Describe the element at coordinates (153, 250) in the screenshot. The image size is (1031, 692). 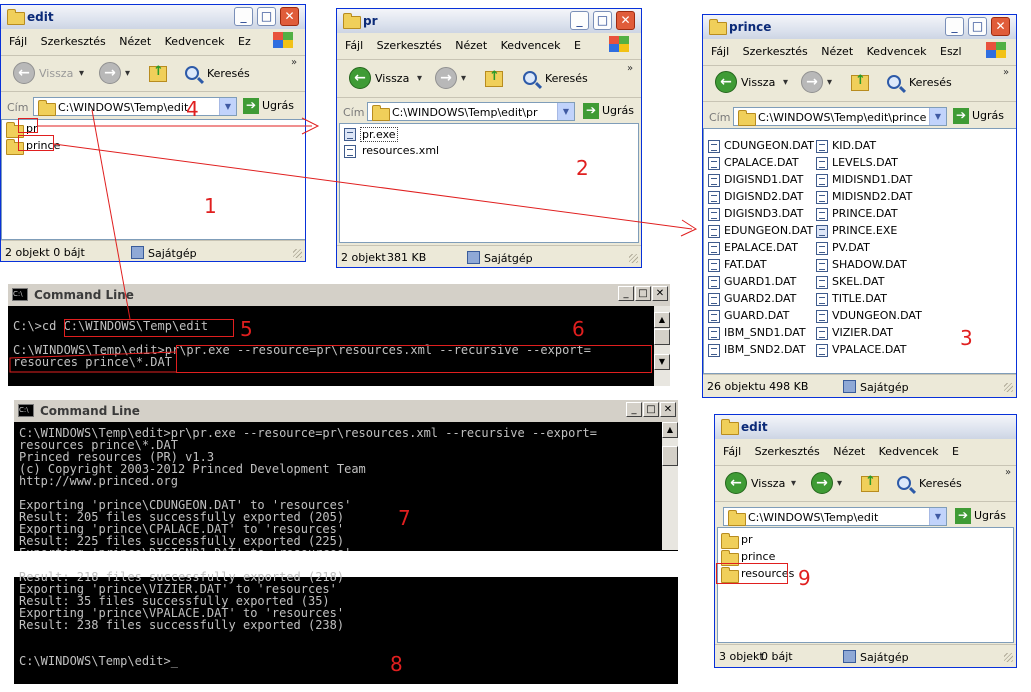
I see `status-bar: 2 objekt 0 bájt Sajátgép` at that location.